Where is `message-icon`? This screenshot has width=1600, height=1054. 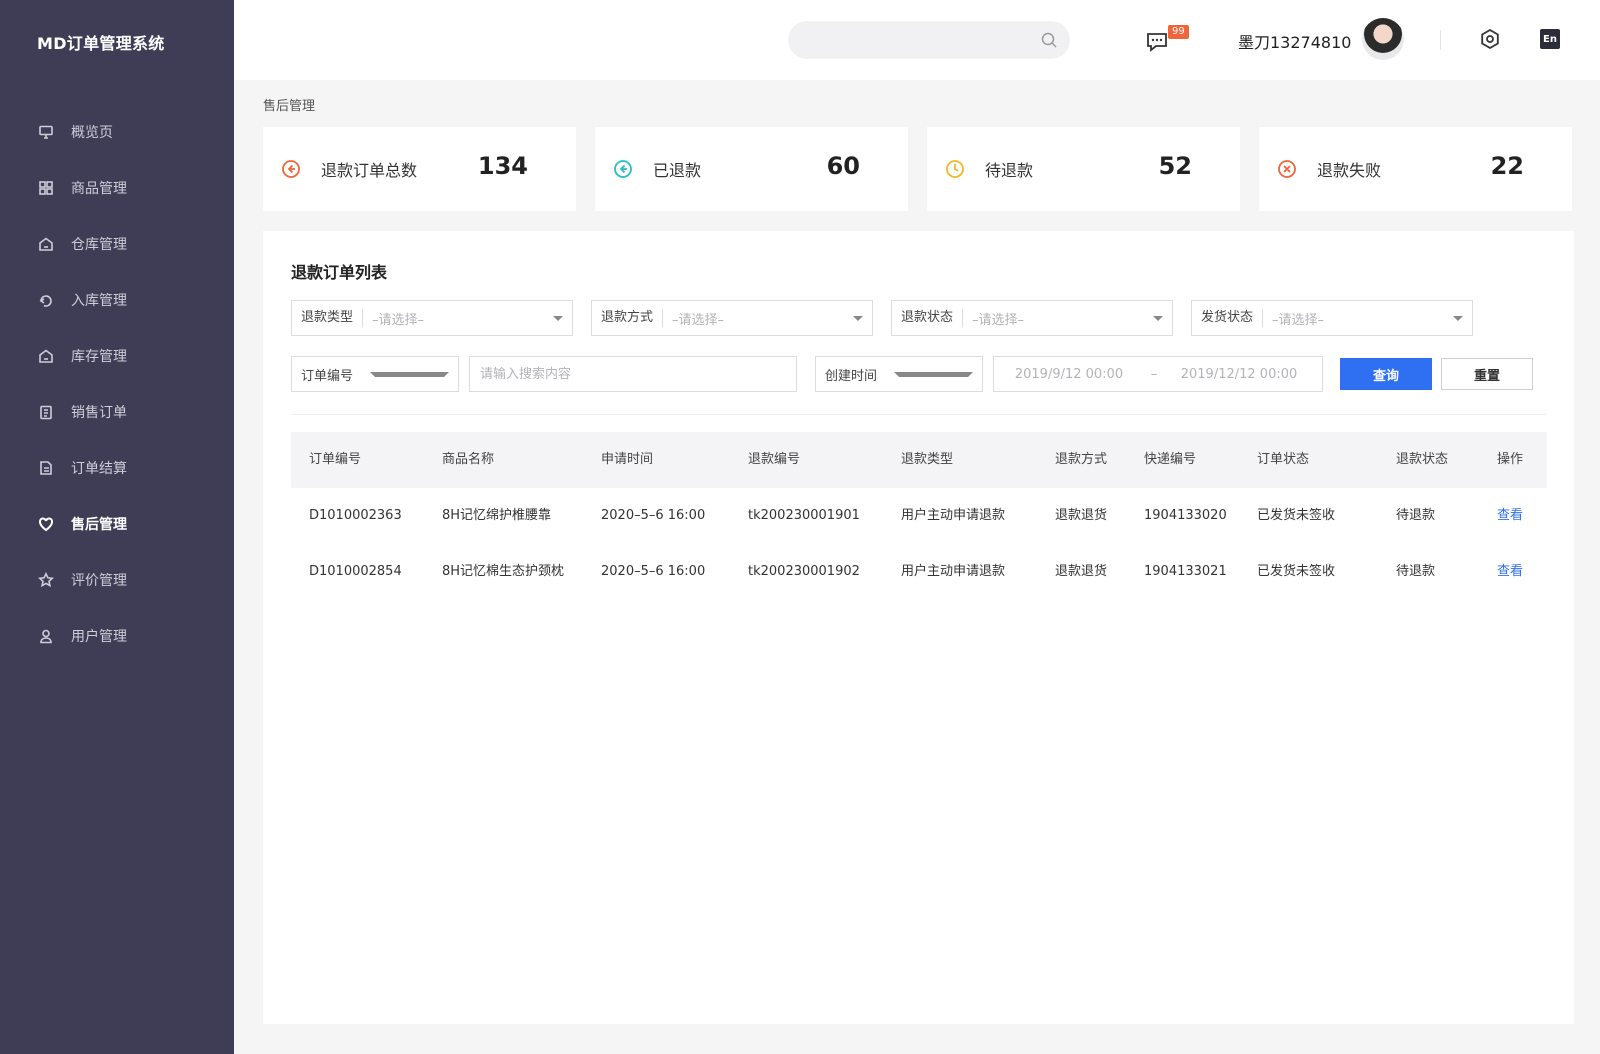
message-icon is located at coordinates (1157, 41).